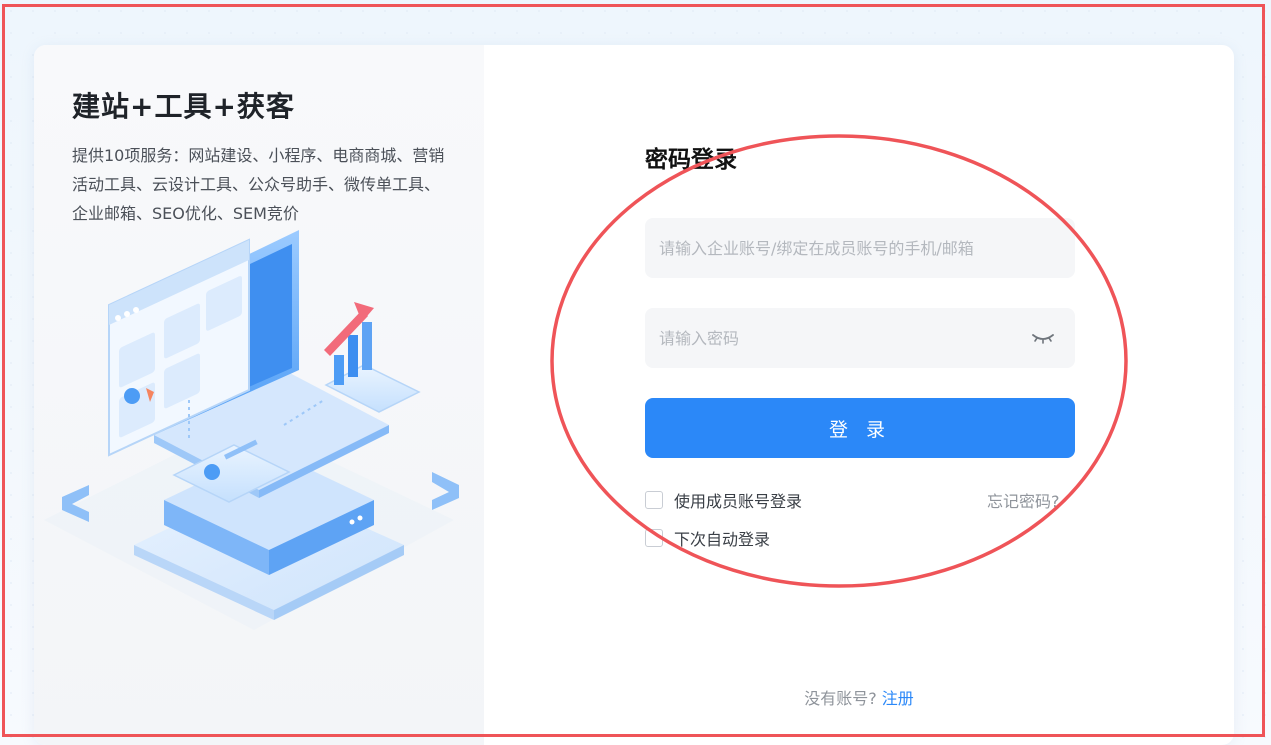  I want to click on auto-login-option: 下次自动登录, so click(707, 538).